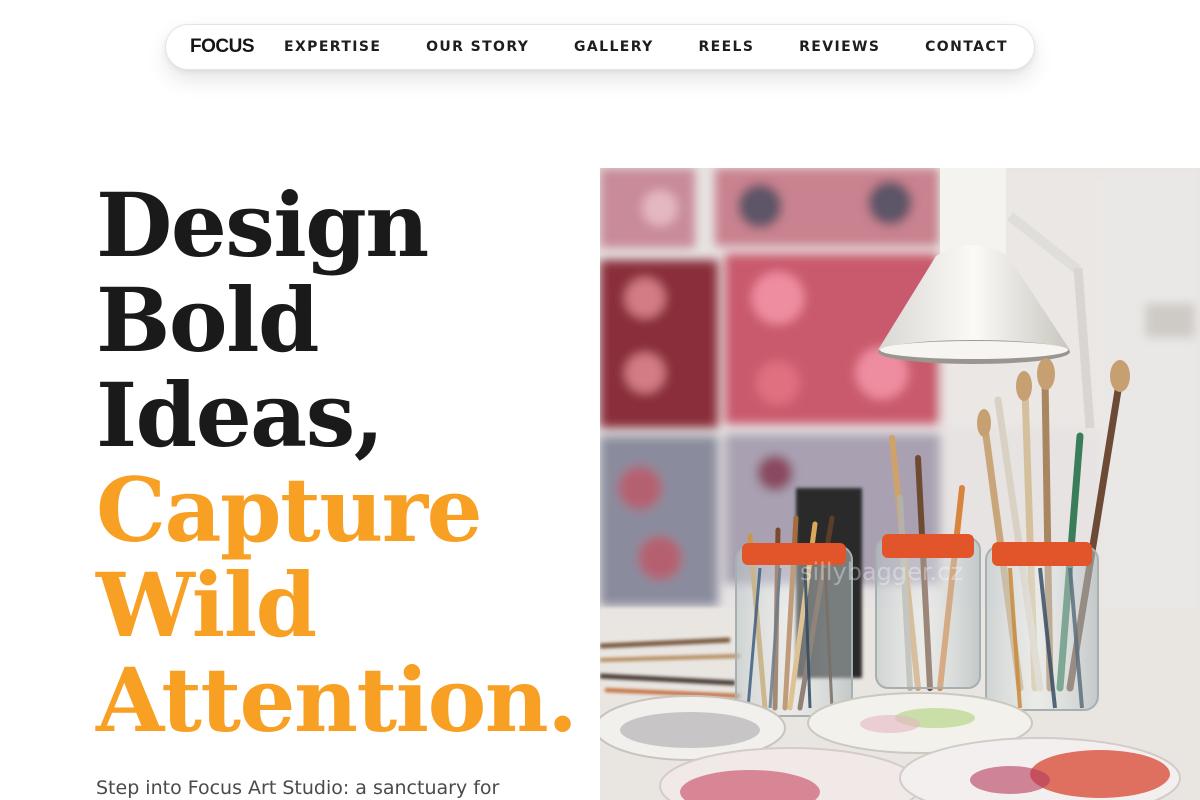 The height and width of the screenshot is (800, 1200). Describe the element at coordinates (206, 605) in the screenshot. I see `hero-title-accent-line: Wild` at that location.